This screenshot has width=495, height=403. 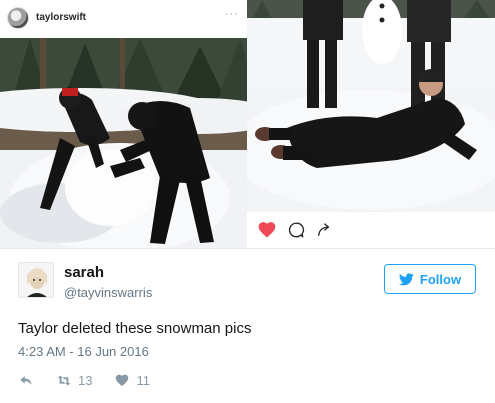 I want to click on like-button: 11, so click(x=132, y=380).